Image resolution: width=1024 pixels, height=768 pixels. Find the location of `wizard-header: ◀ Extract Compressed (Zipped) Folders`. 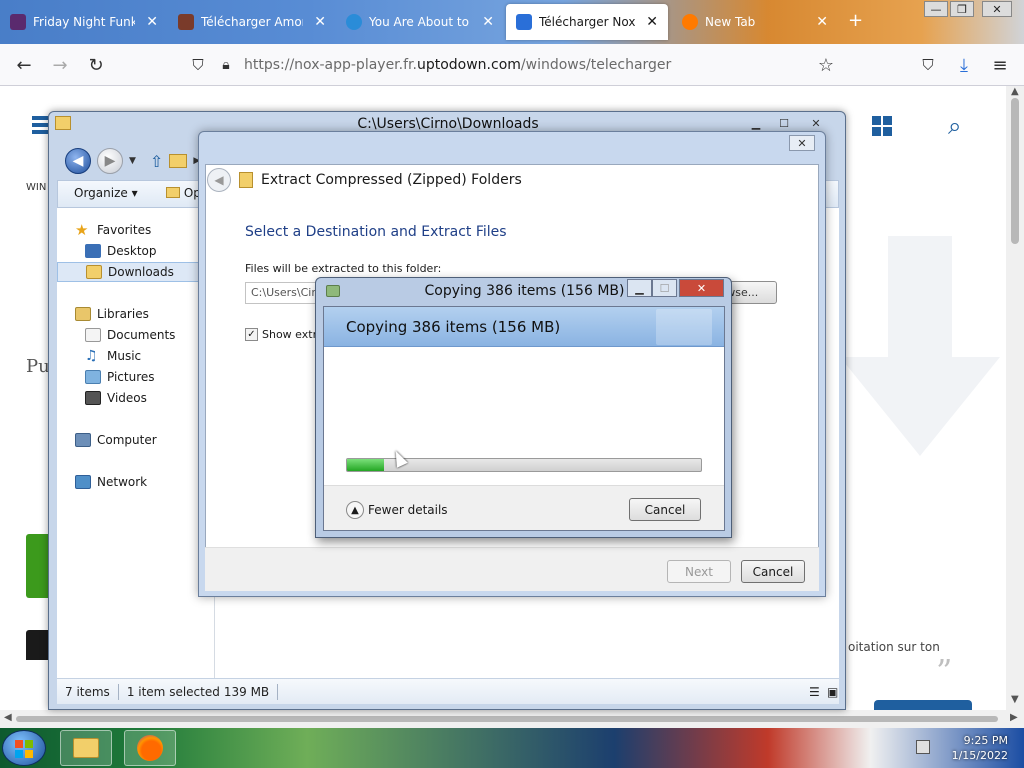

wizard-header: ◀ Extract Compressed (Zipped) Folders is located at coordinates (364, 180).